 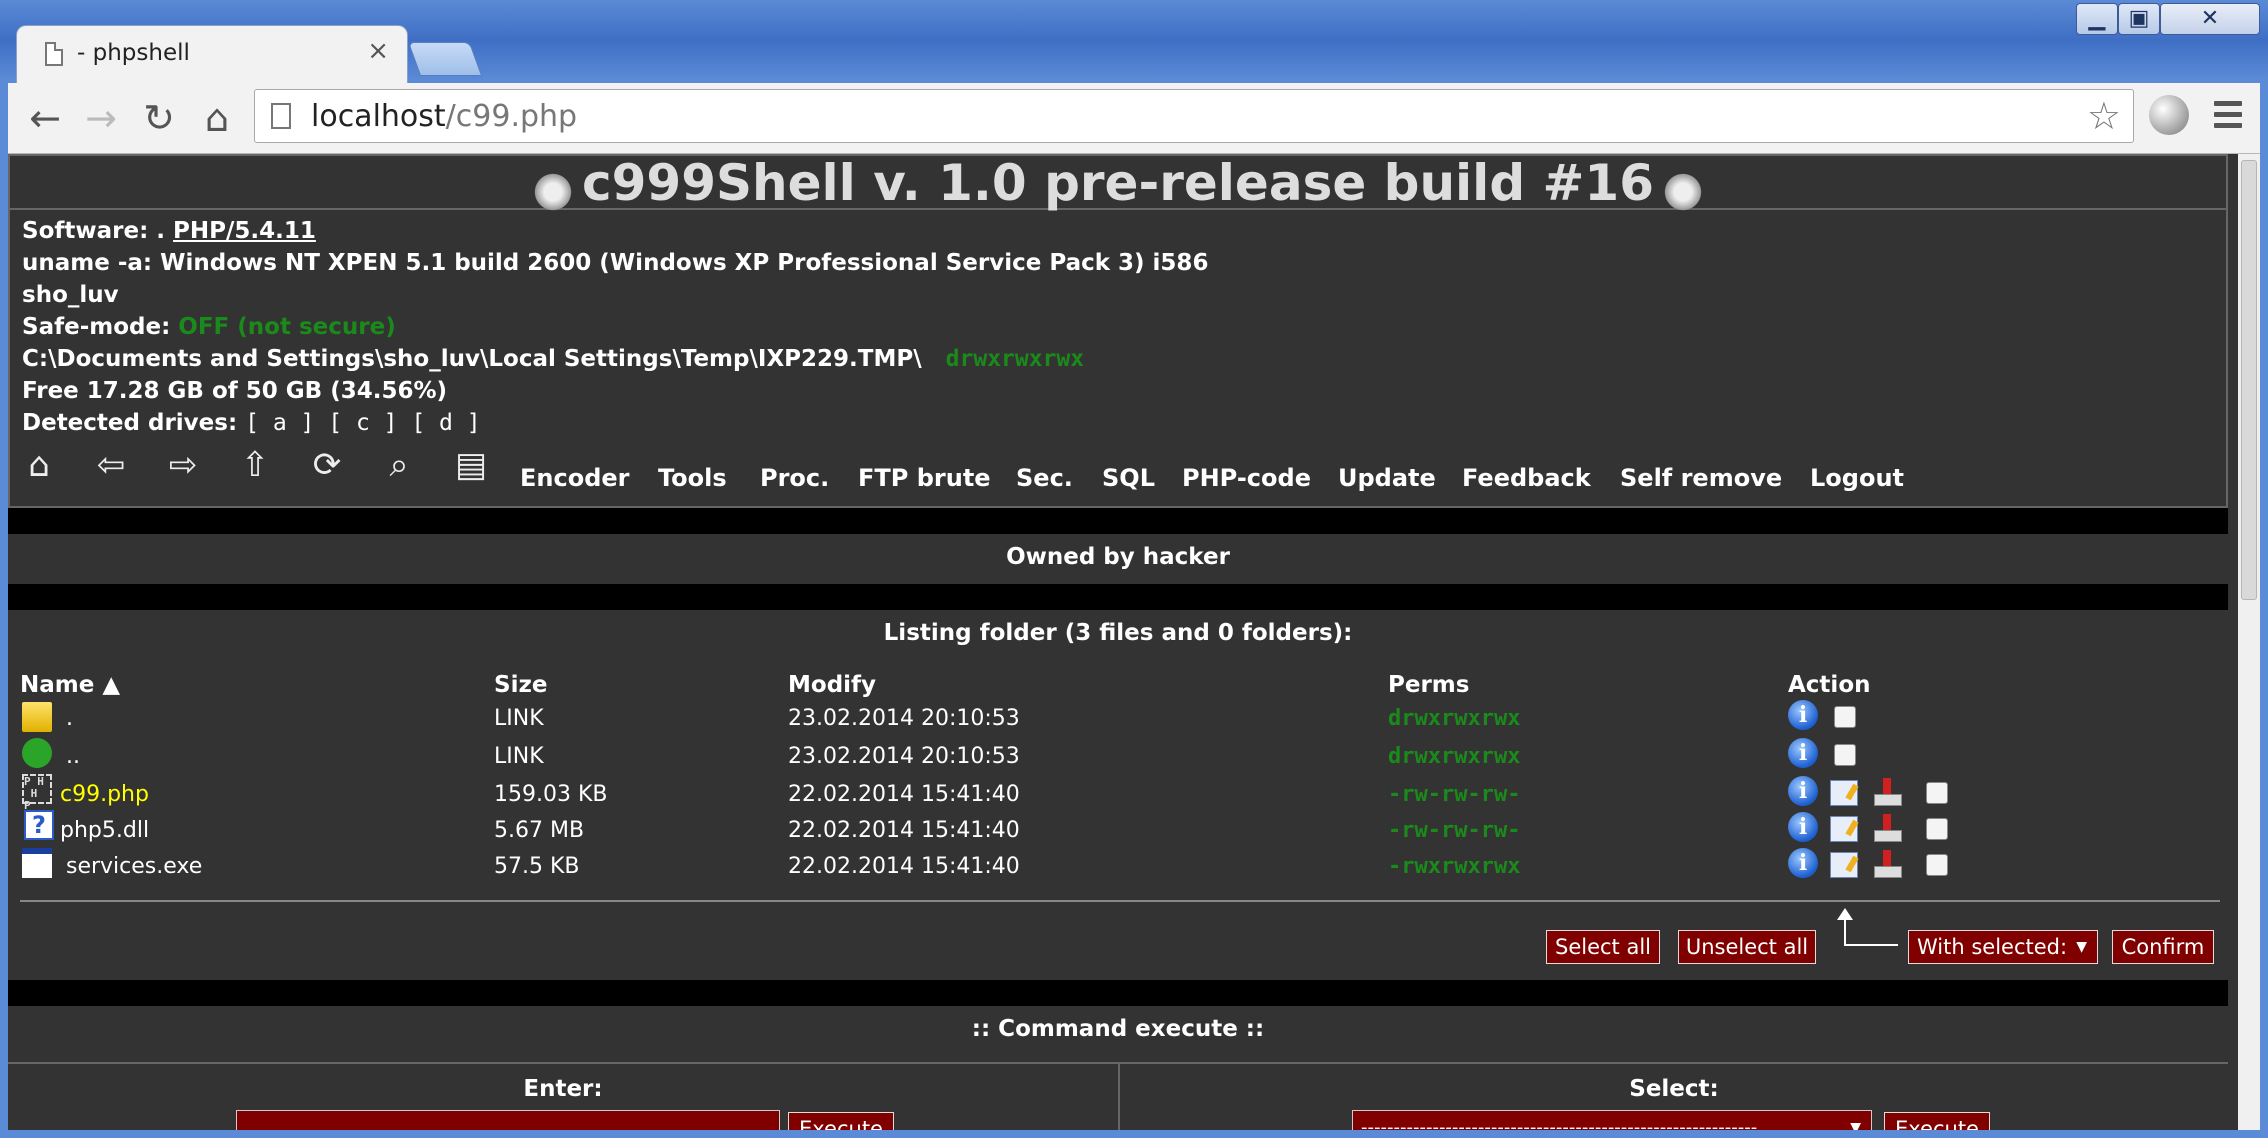 I want to click on buffer-folder-icon: ▤, so click(x=471, y=465).